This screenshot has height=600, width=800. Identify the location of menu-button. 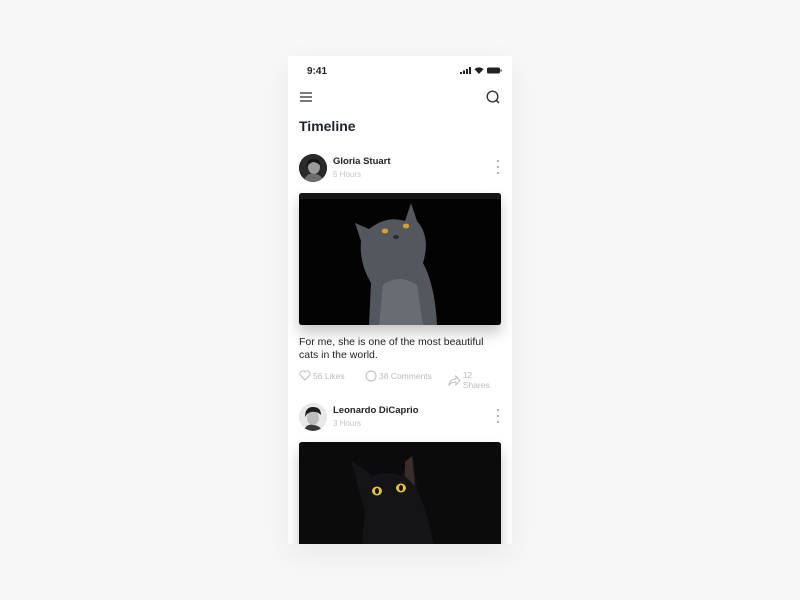
(306, 97).